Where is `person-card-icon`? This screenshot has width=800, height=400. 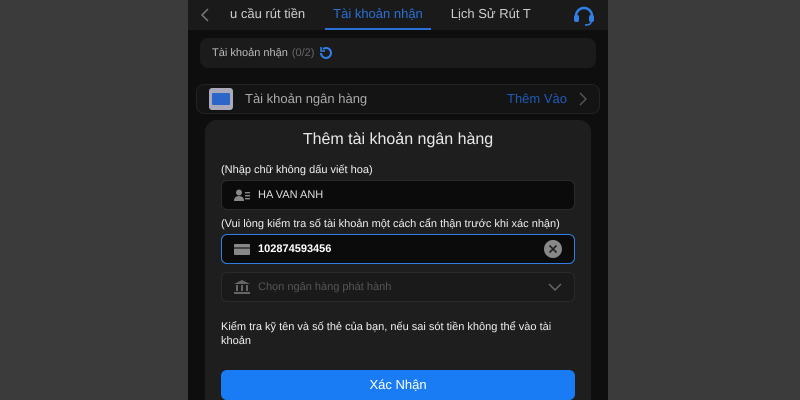
person-card-icon is located at coordinates (242, 195).